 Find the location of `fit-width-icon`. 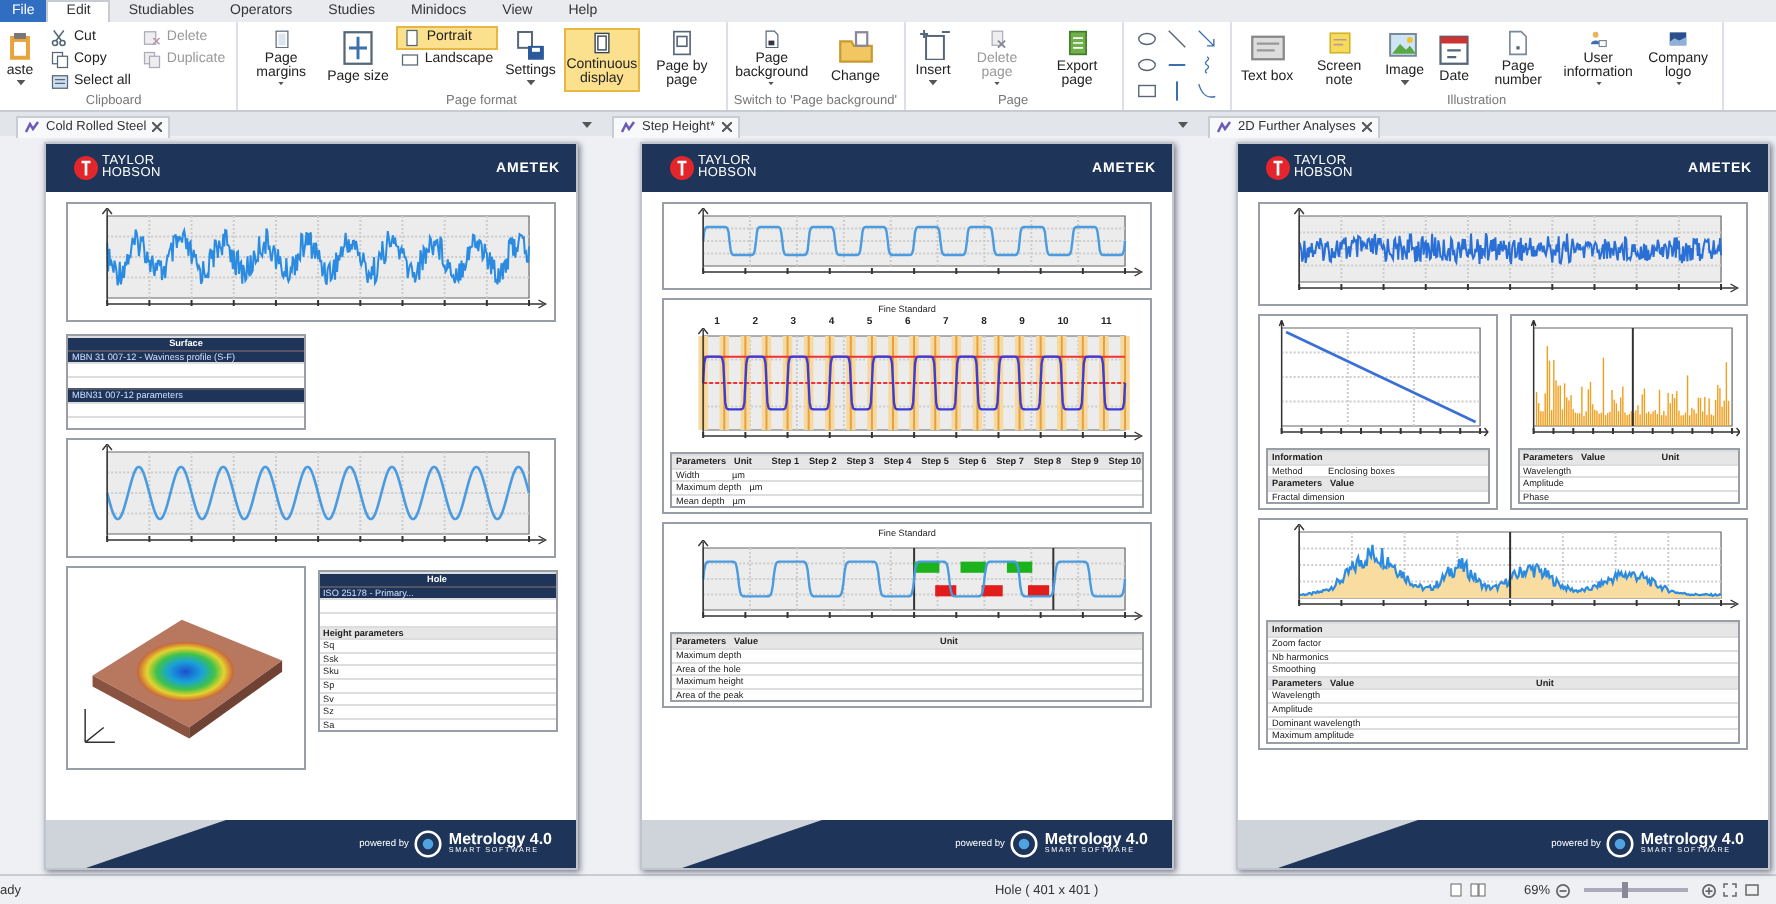

fit-width-icon is located at coordinates (1752, 890).